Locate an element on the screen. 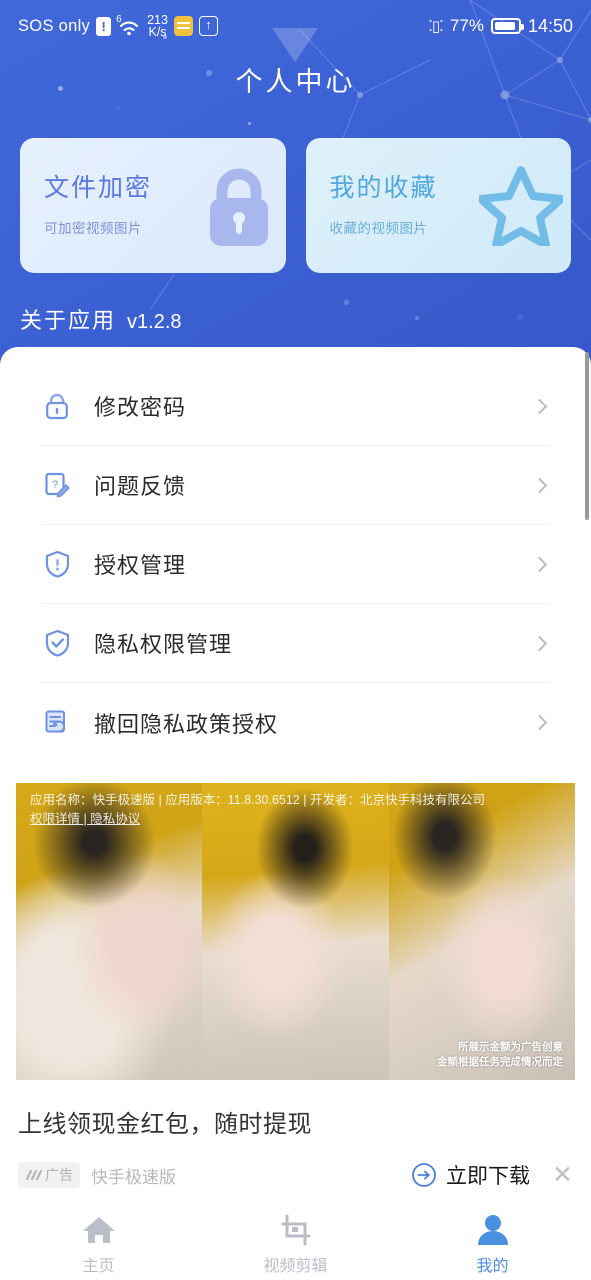 This screenshot has width=591, height=1280. tab-label: 我的 is located at coordinates (492, 1266).